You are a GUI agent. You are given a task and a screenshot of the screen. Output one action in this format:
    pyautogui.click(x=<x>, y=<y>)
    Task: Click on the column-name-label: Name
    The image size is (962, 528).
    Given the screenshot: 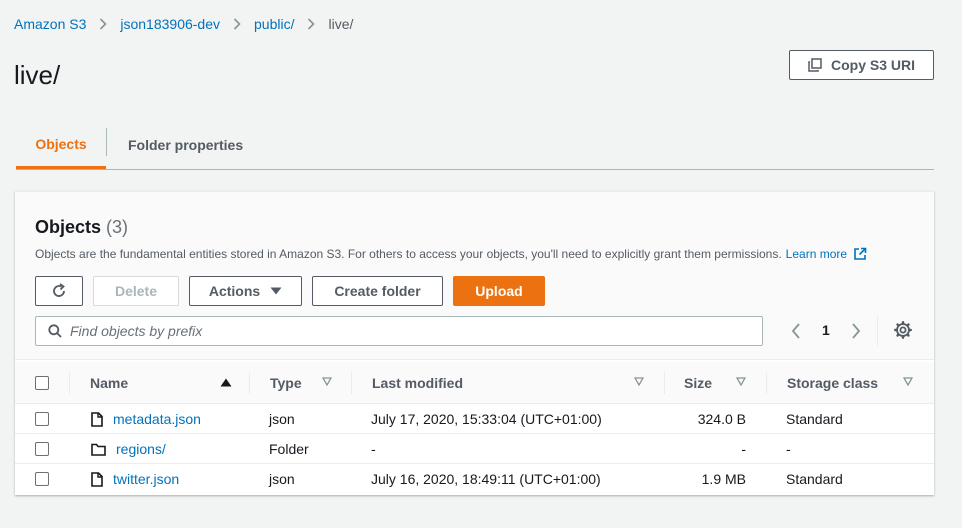 What is the action you would take?
    pyautogui.click(x=109, y=383)
    